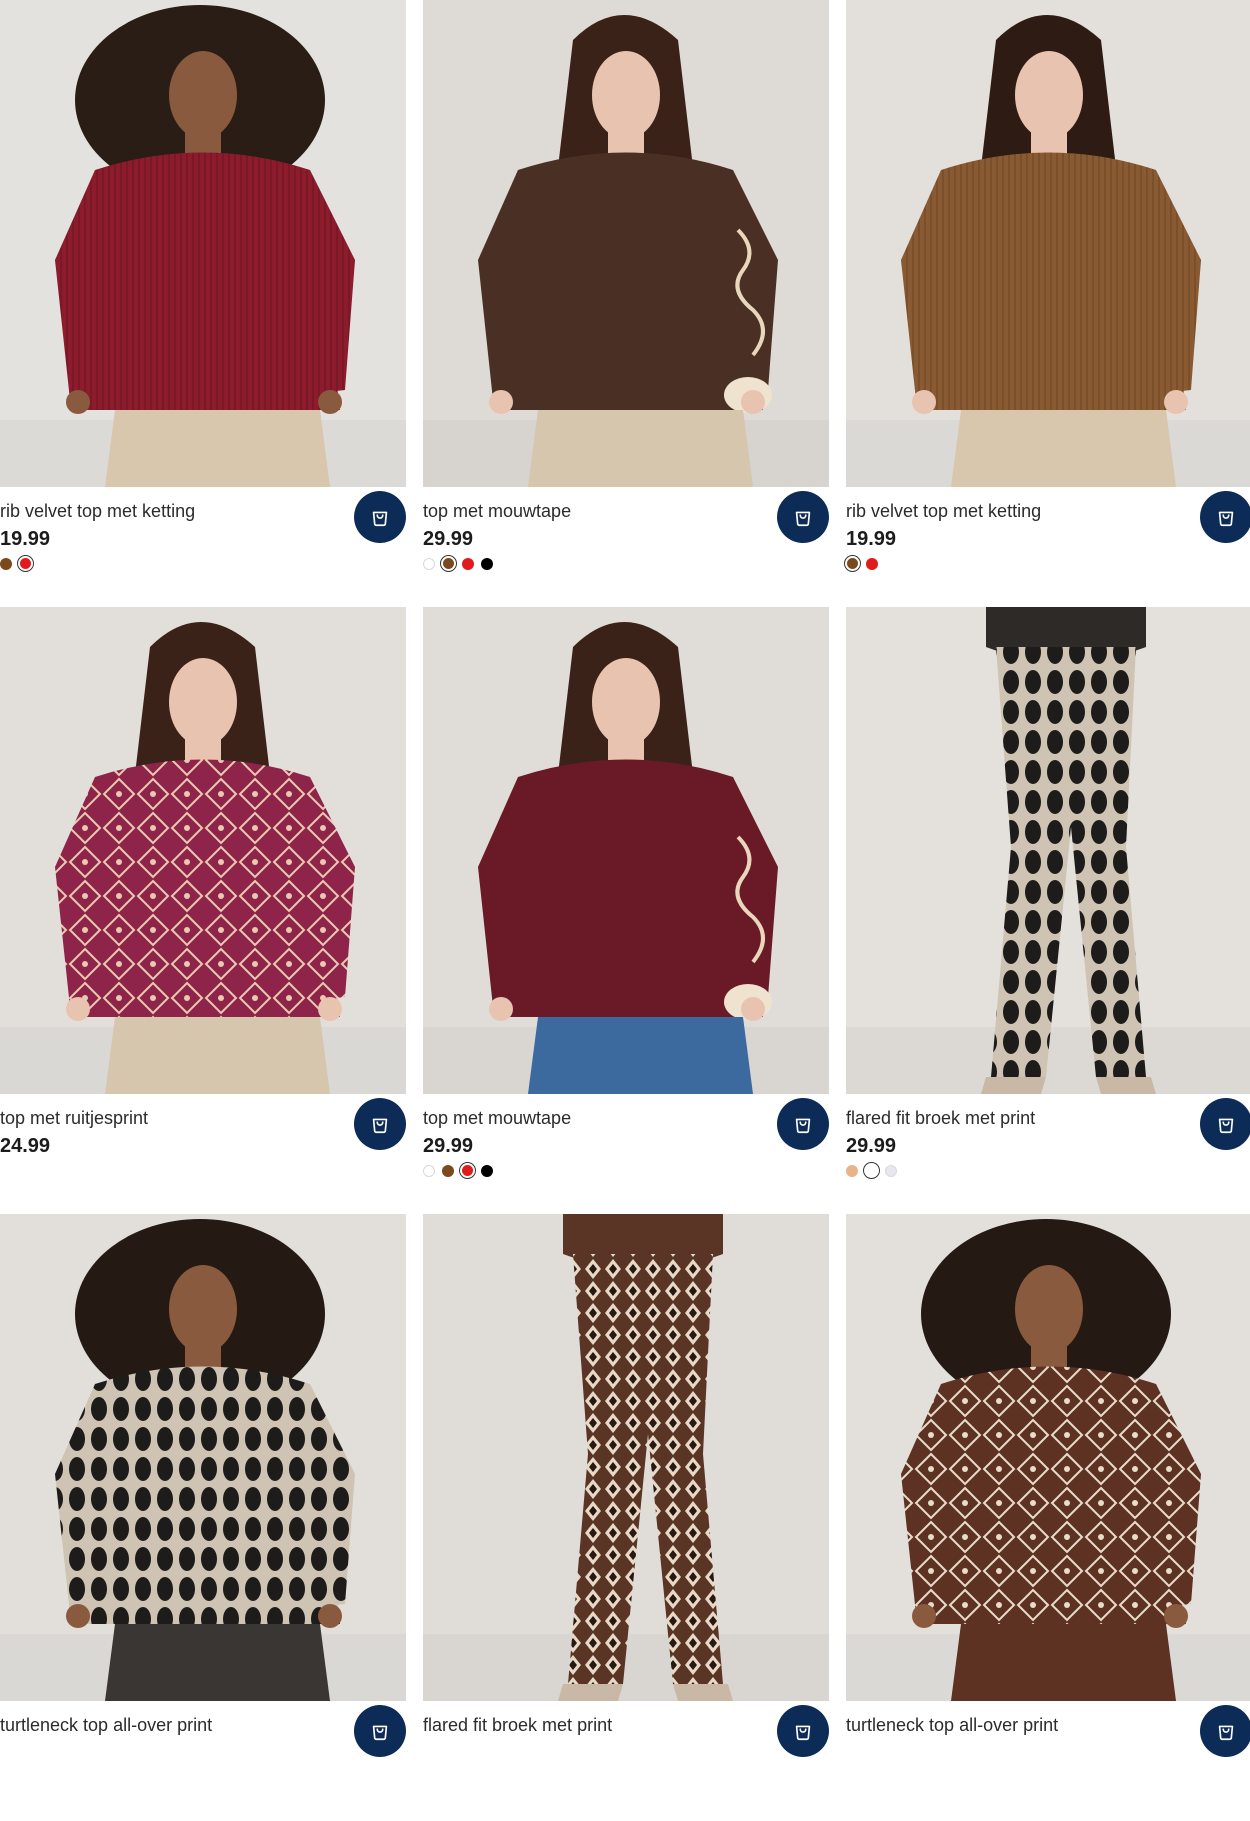 Image resolution: width=1250 pixels, height=1821 pixels. I want to click on product-card: flared fit broek met print 29.99, so click(1048, 910).